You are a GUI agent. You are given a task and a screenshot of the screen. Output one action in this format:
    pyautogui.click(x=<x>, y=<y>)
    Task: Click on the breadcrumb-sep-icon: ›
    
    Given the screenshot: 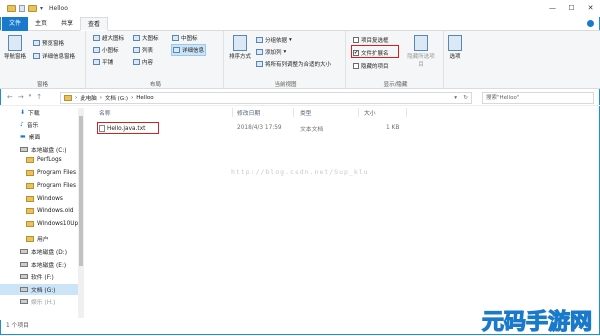 What is the action you would take?
    pyautogui.click(x=100, y=98)
    